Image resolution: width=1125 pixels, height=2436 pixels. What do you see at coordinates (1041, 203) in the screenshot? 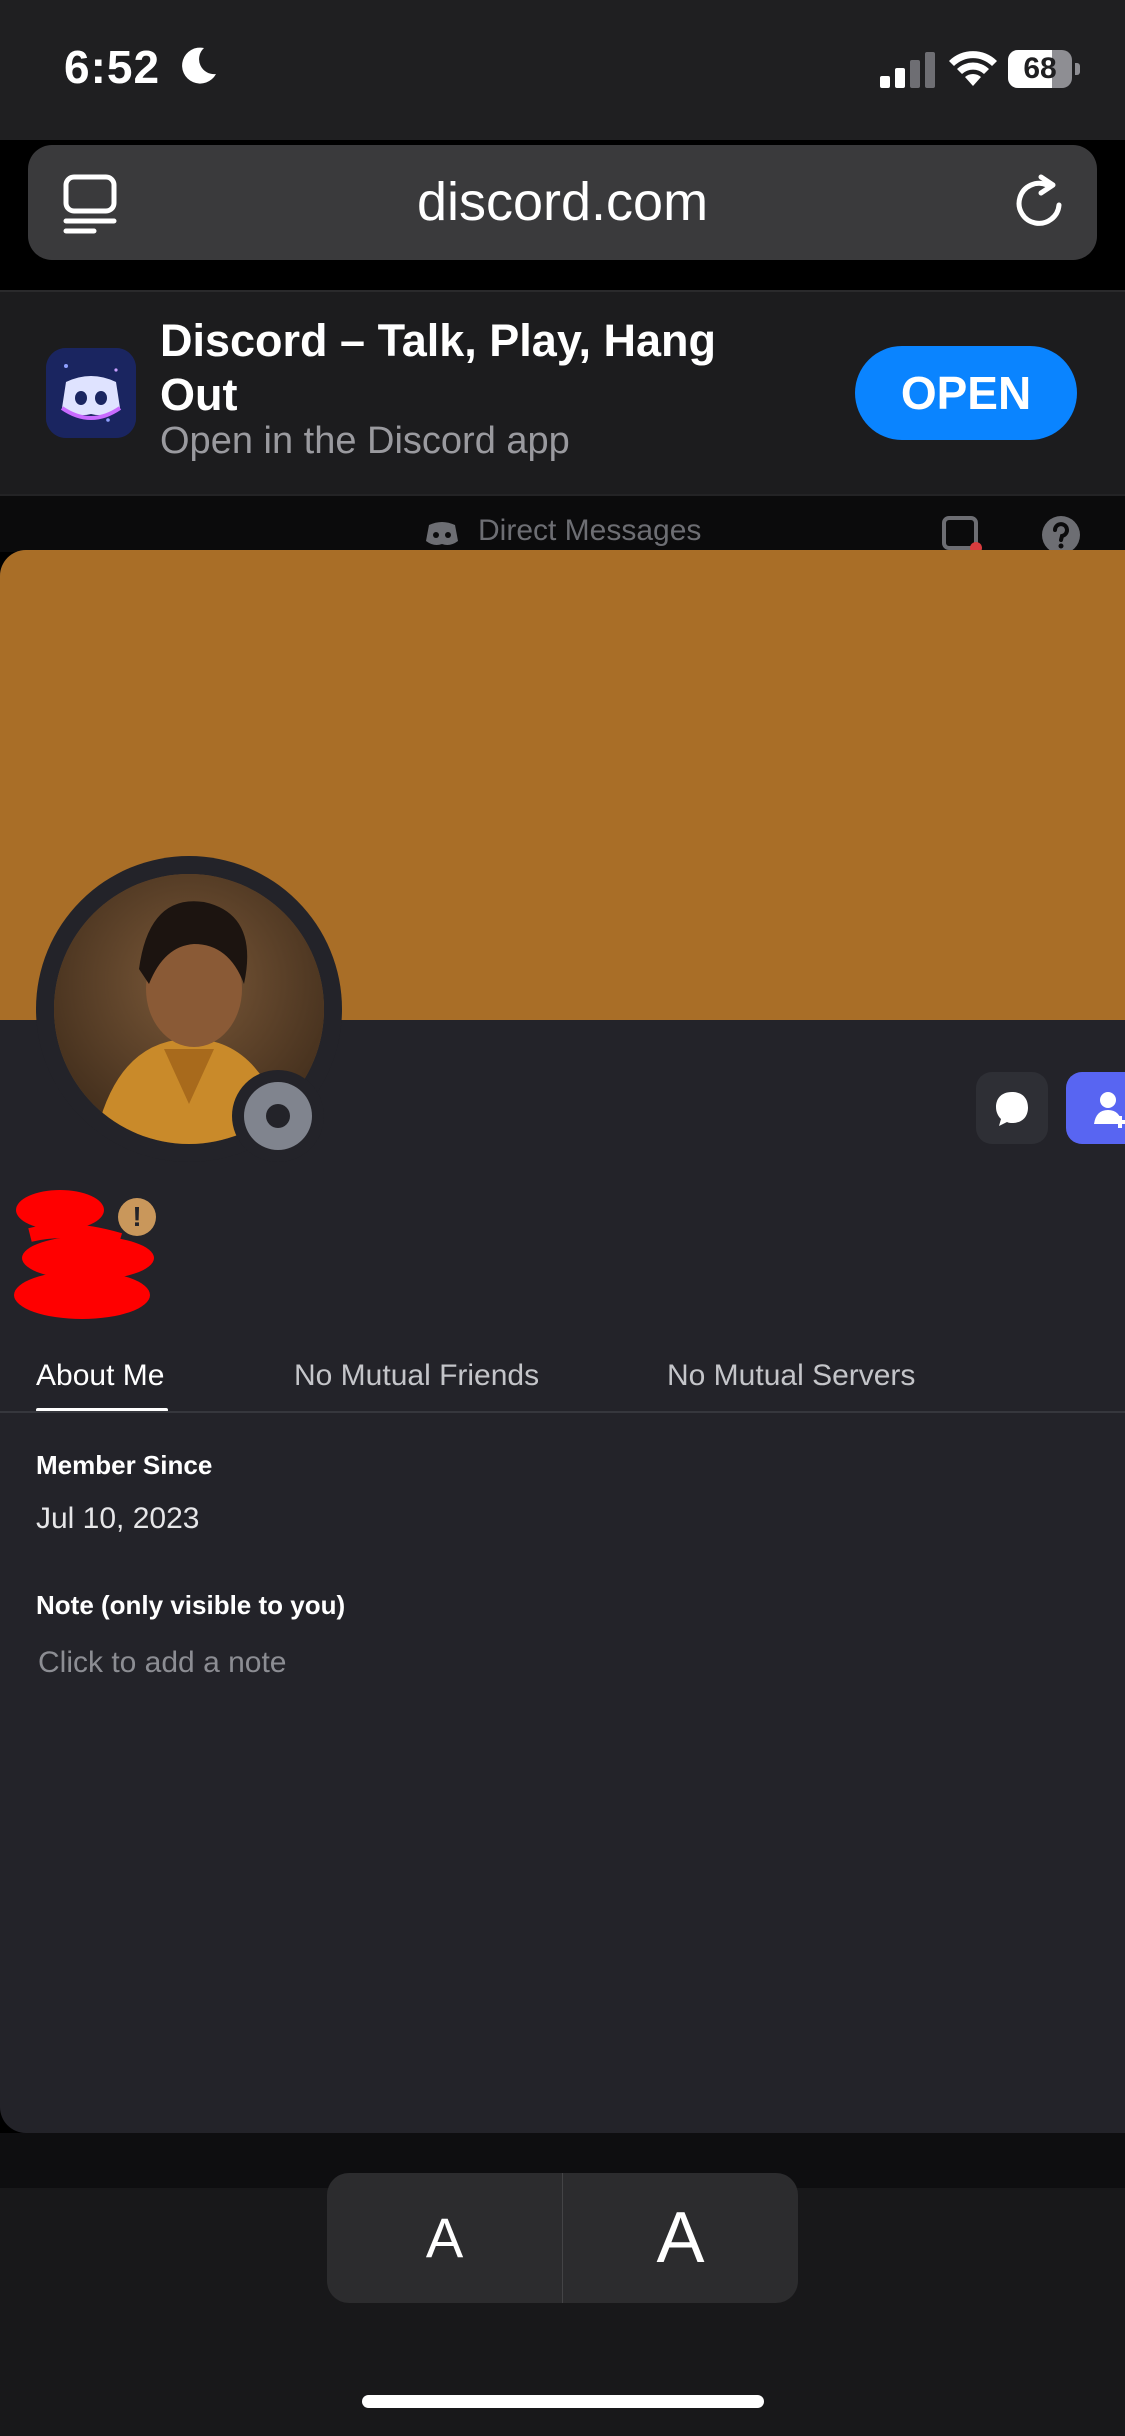
I see `reload-icon` at bounding box center [1041, 203].